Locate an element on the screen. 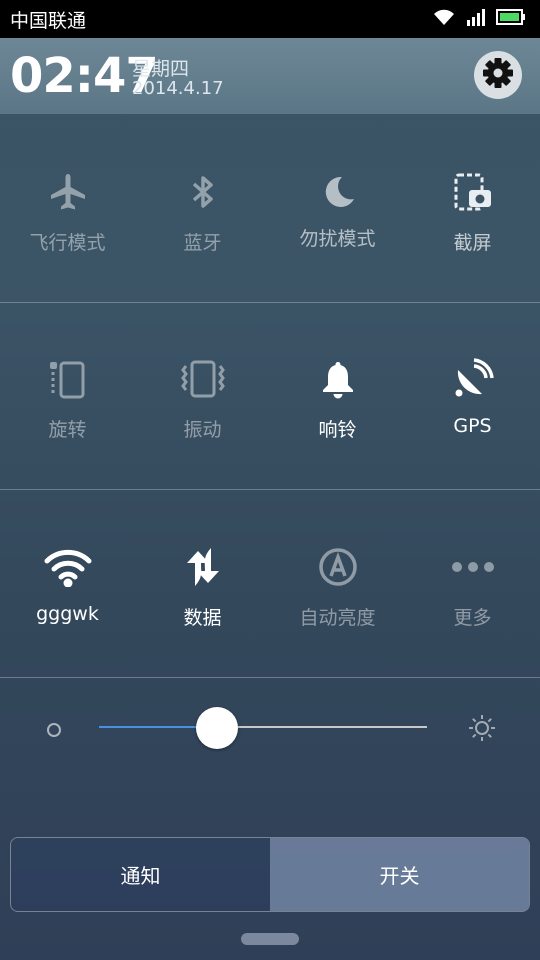 This screenshot has height=960, width=540. toggle-more: 更多 is located at coordinates (472, 587).